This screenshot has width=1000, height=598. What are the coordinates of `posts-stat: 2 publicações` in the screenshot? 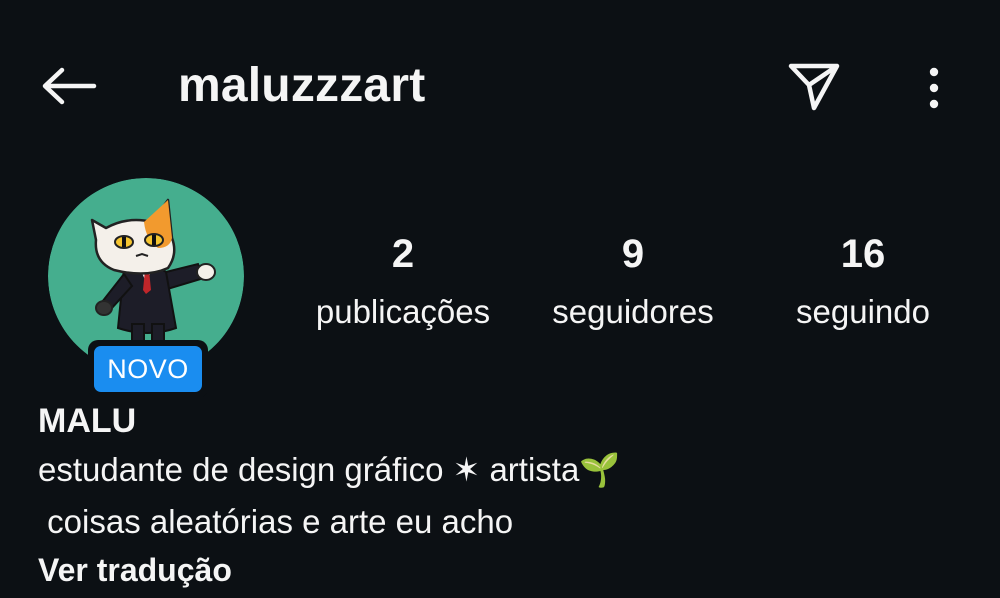 It's located at (403, 282).